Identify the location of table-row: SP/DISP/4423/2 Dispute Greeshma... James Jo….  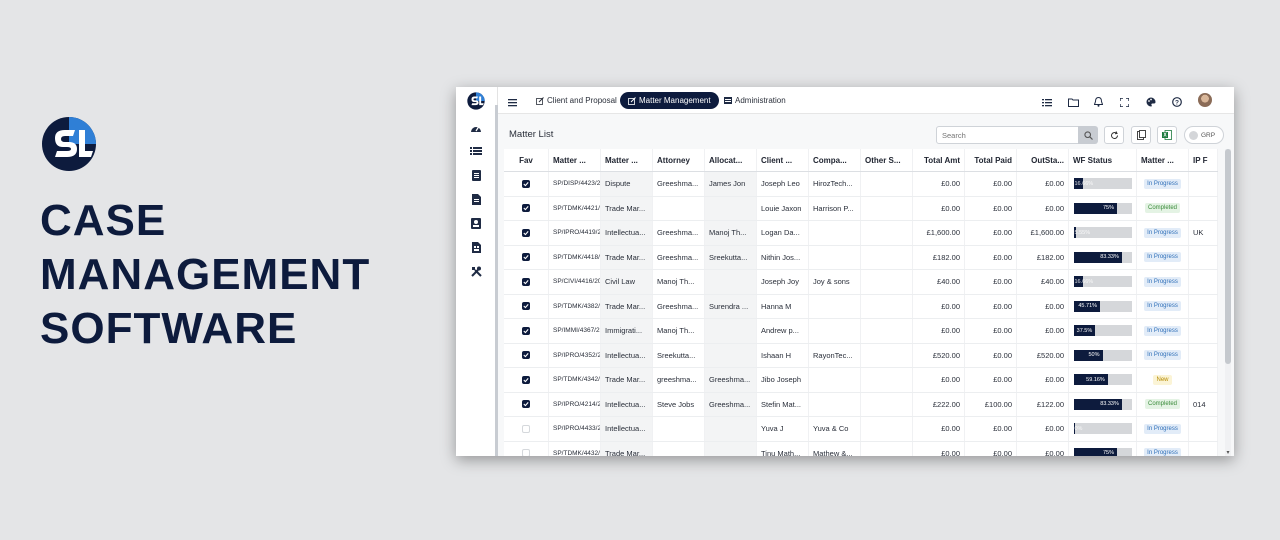
(861, 184).